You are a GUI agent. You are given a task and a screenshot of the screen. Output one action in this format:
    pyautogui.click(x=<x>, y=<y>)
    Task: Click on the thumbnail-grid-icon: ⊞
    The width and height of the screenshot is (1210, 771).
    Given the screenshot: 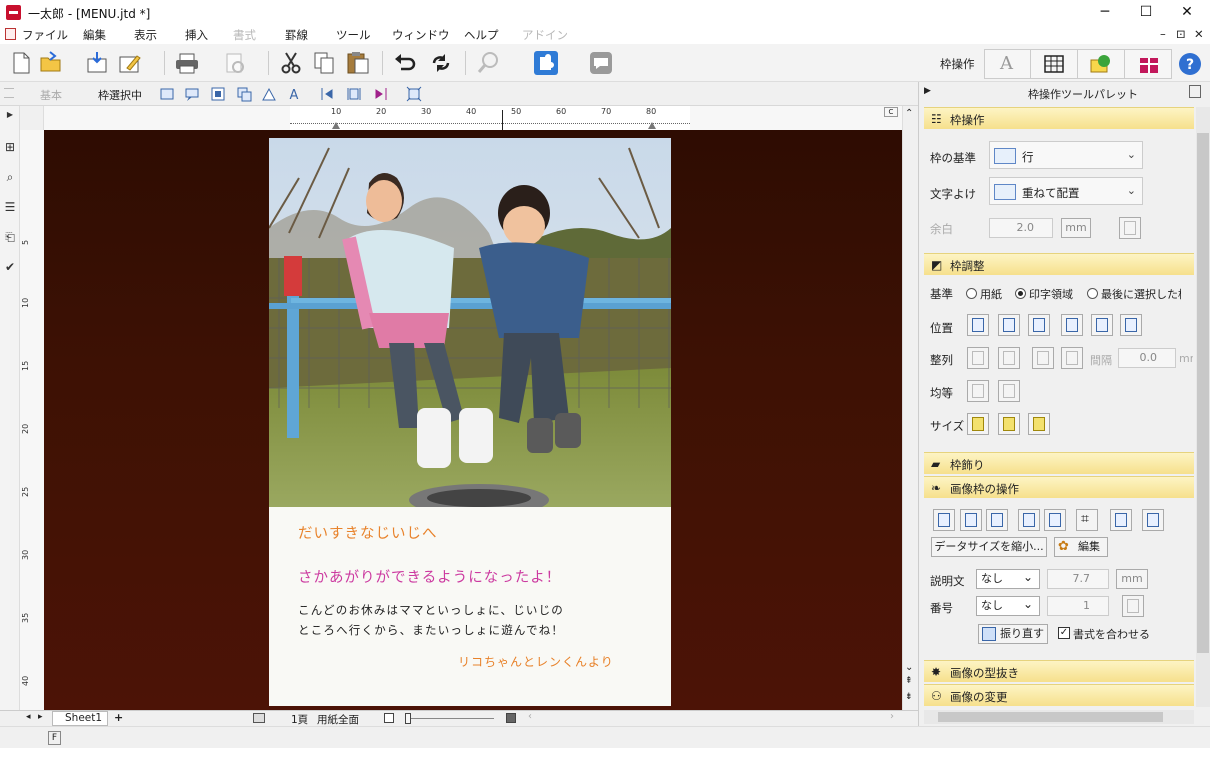 What is the action you would take?
    pyautogui.click(x=10, y=148)
    